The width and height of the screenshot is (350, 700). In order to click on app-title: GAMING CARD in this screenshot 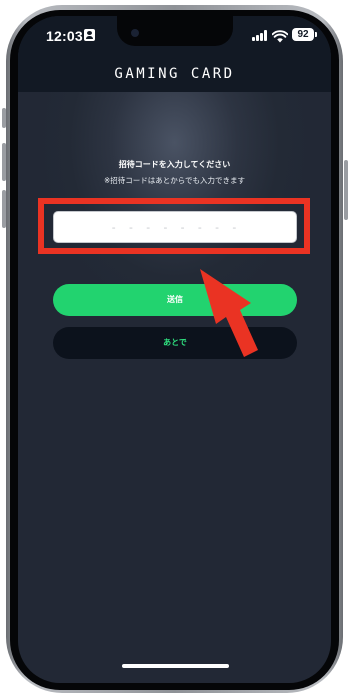, I will do `click(174, 74)`.